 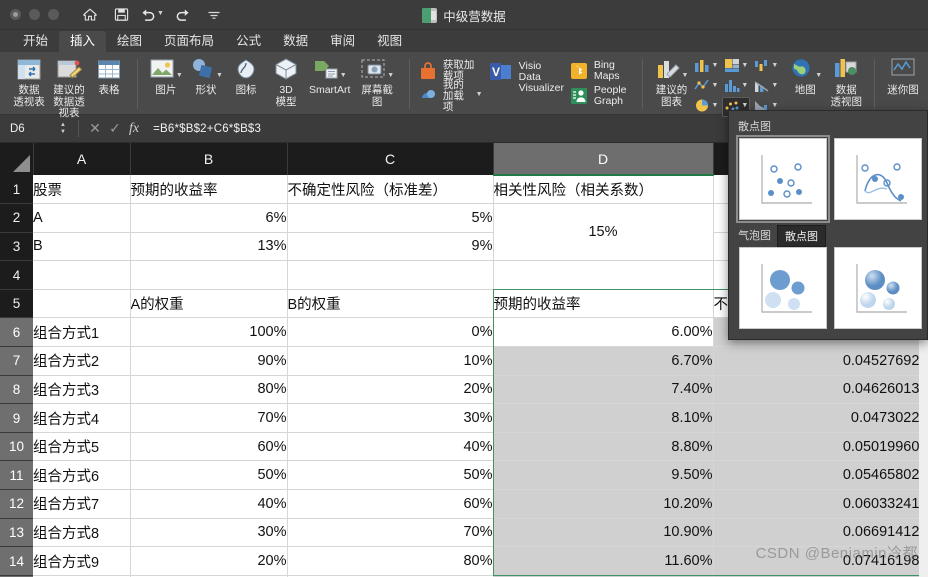 I want to click on column-chart-button: ▼, so click(x=706, y=67).